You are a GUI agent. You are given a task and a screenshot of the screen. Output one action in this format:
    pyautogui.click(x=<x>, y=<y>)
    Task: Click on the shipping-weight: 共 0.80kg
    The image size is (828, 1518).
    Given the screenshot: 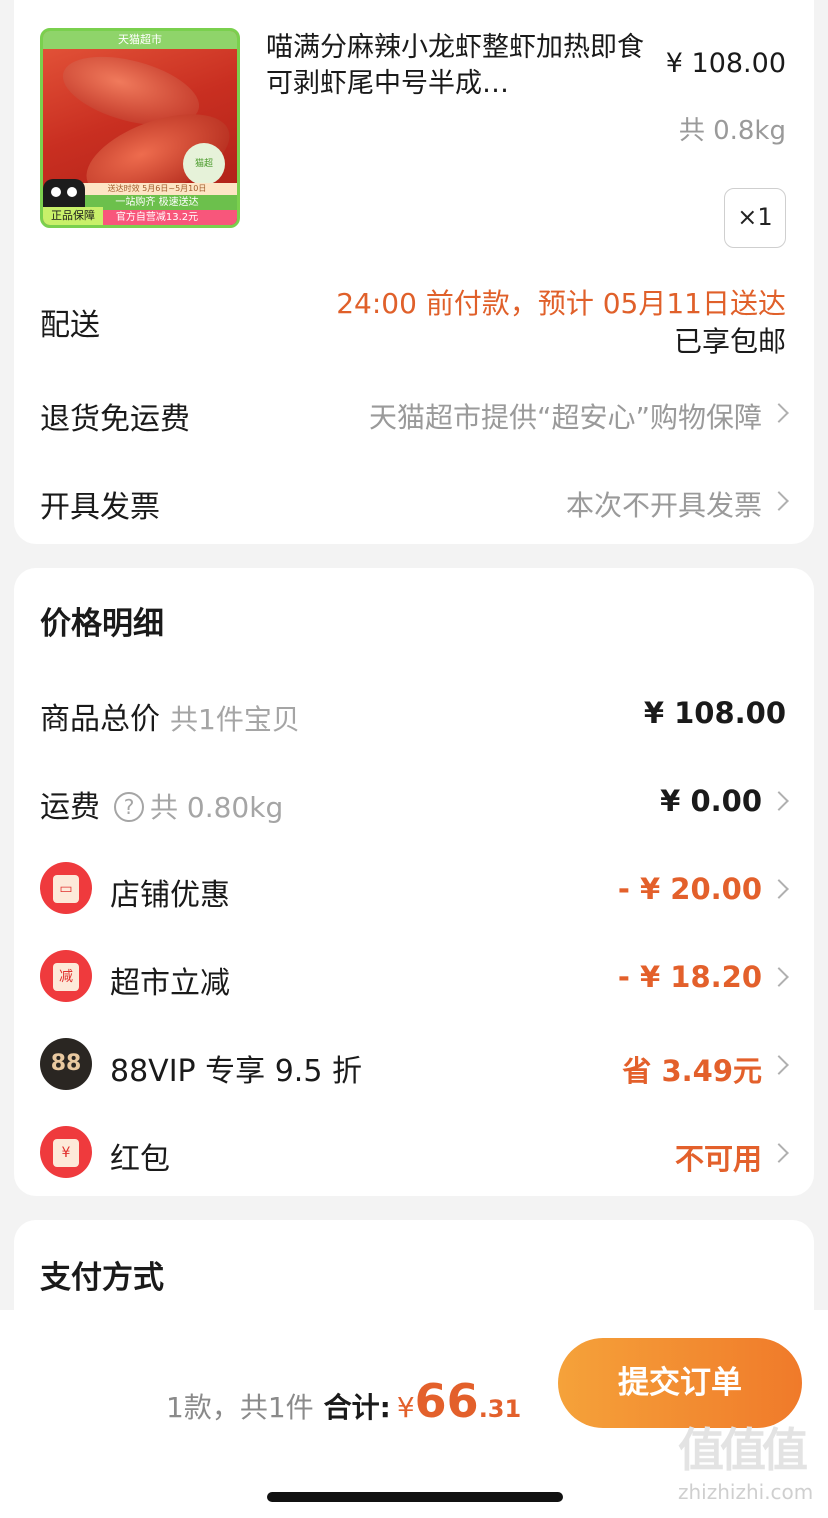 What is the action you would take?
    pyautogui.click(x=217, y=807)
    